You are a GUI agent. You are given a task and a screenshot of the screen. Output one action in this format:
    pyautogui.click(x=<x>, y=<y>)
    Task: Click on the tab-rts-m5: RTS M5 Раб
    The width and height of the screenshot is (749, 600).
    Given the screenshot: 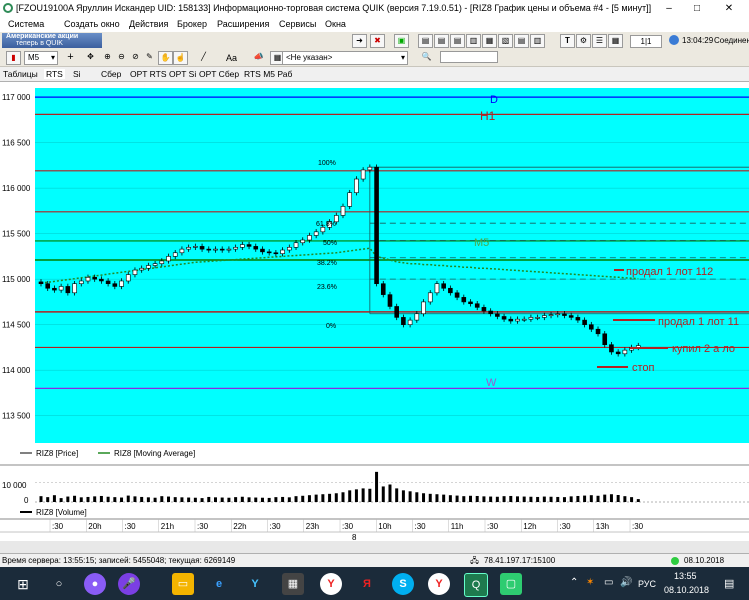 What is the action you would take?
    pyautogui.click(x=268, y=74)
    